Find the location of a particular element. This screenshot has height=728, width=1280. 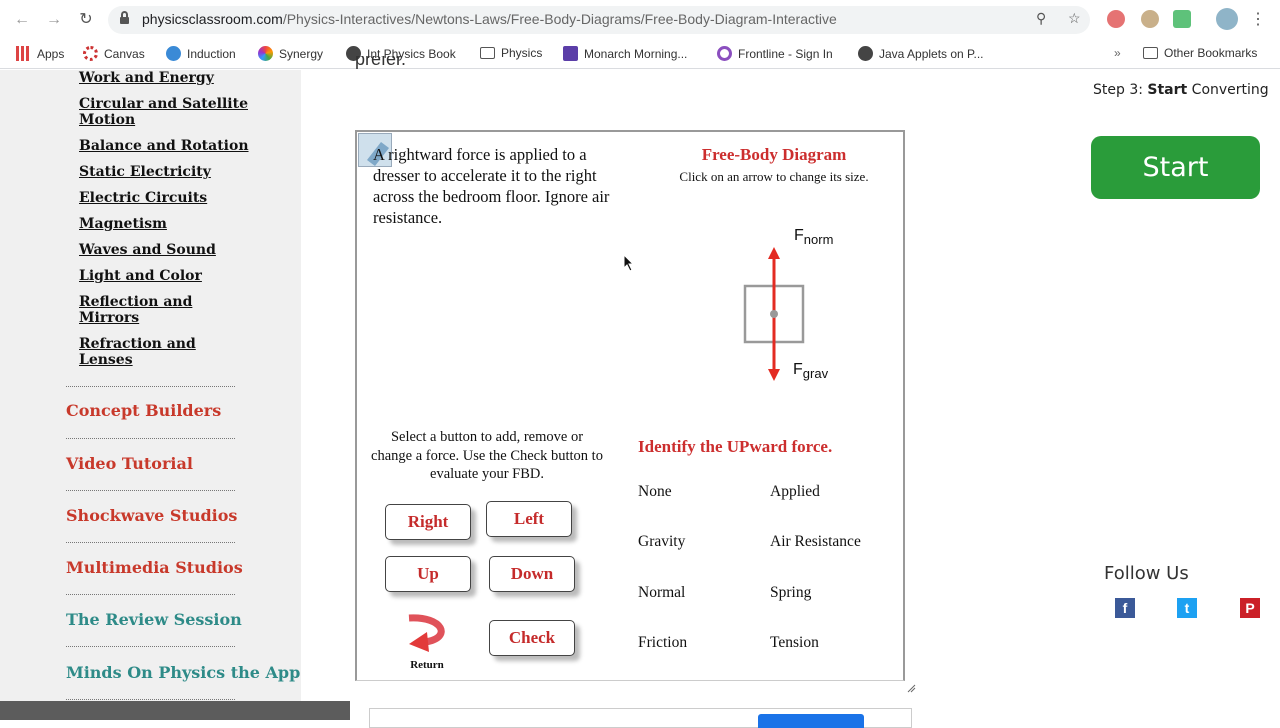

induction-icon is located at coordinates (173, 53).